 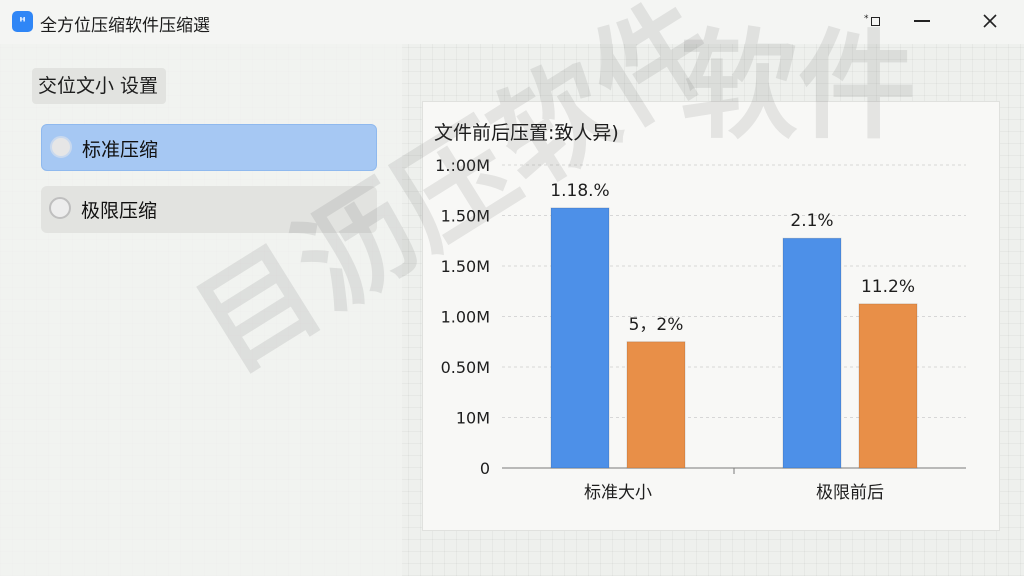 I want to click on x-category-label: 极限前后, so click(x=850, y=493).